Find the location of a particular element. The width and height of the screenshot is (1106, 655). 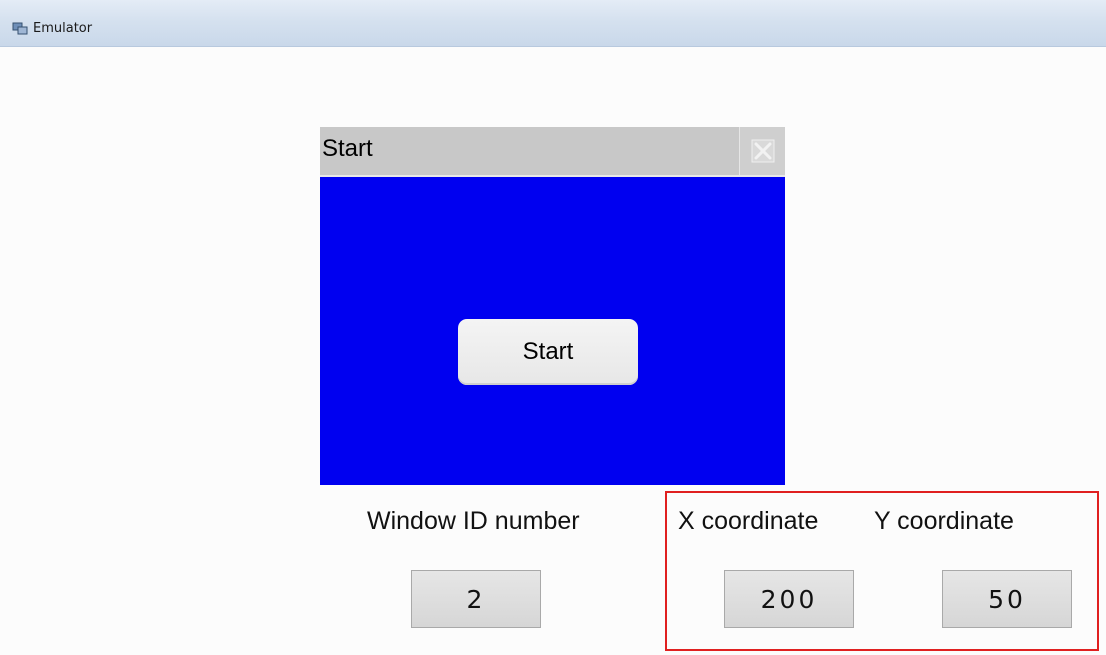

window-id-label: Window ID number is located at coordinates (473, 521).